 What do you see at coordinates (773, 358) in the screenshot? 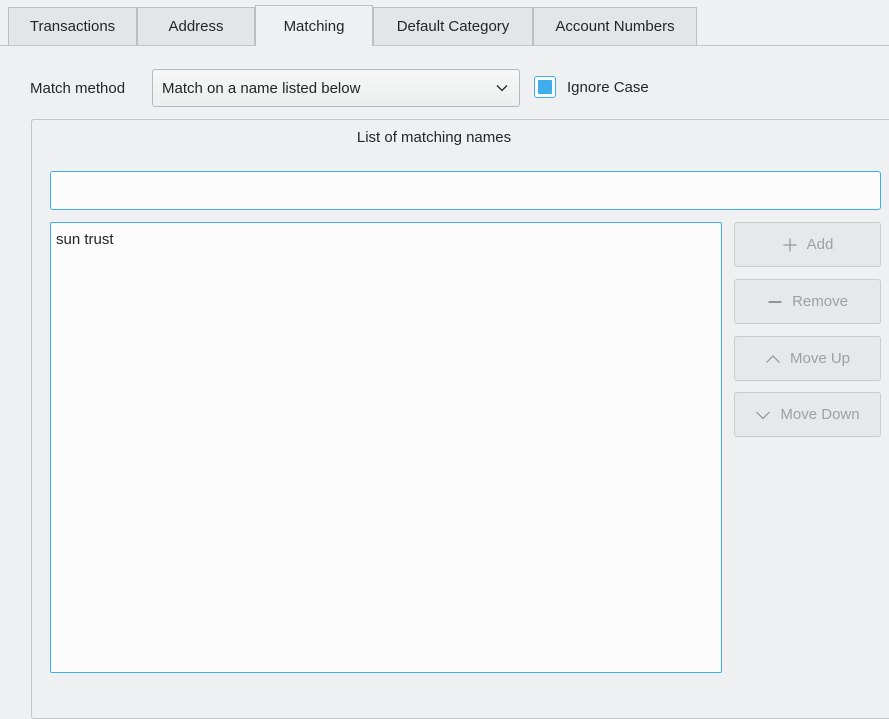
I see `chevron-up-icon` at bounding box center [773, 358].